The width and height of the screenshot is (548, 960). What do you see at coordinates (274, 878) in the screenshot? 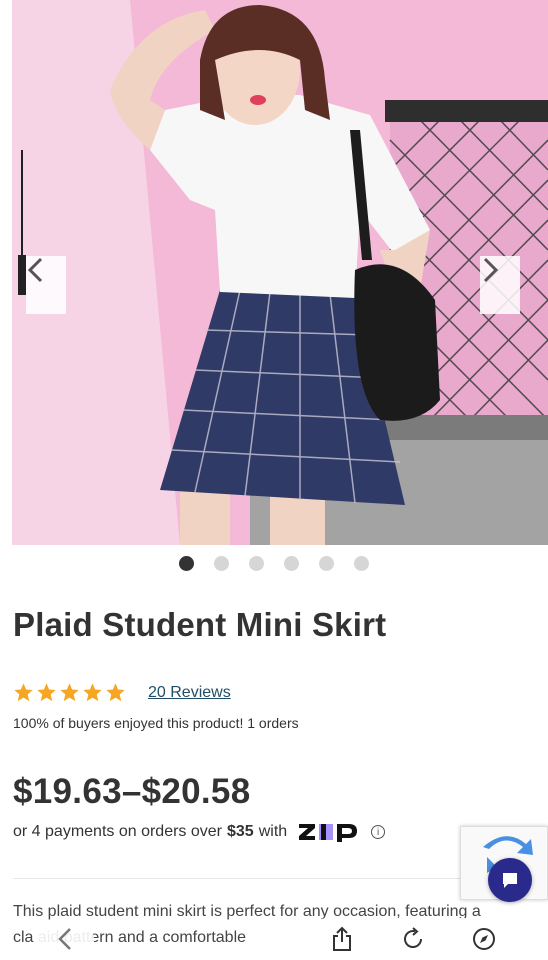
I see `divider` at bounding box center [274, 878].